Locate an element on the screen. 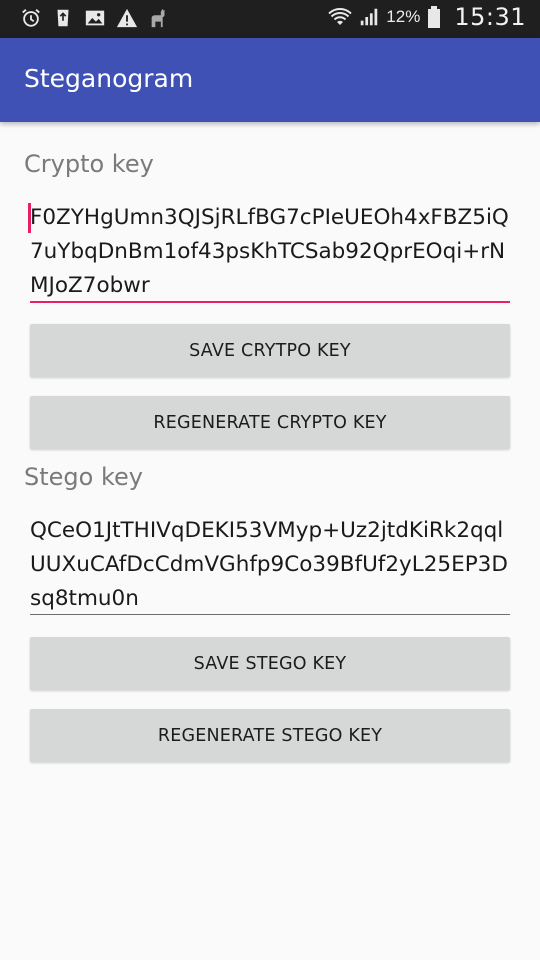  llama-icon is located at coordinates (159, 18).